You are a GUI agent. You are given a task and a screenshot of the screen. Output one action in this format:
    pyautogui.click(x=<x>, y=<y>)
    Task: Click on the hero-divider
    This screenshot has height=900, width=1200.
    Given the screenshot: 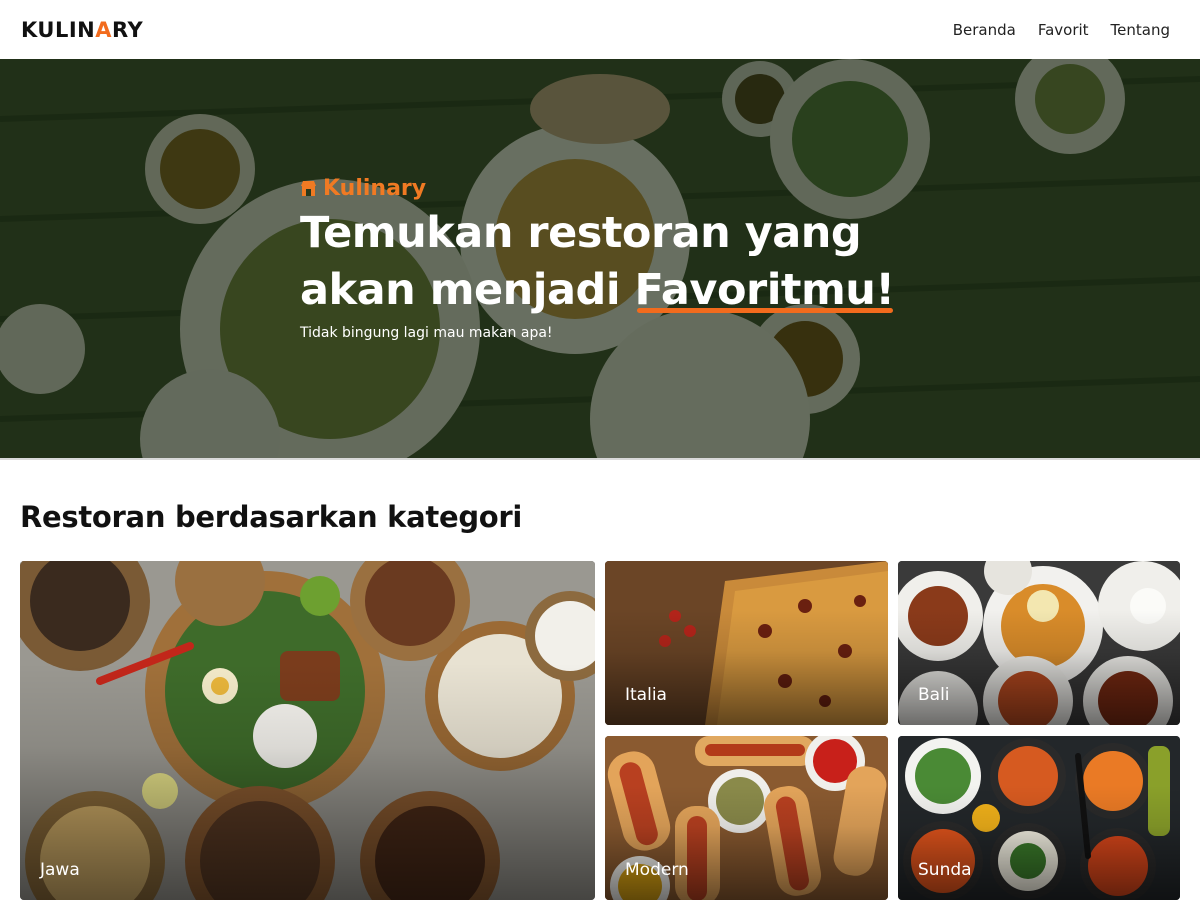 What is the action you would take?
    pyautogui.click(x=600, y=459)
    